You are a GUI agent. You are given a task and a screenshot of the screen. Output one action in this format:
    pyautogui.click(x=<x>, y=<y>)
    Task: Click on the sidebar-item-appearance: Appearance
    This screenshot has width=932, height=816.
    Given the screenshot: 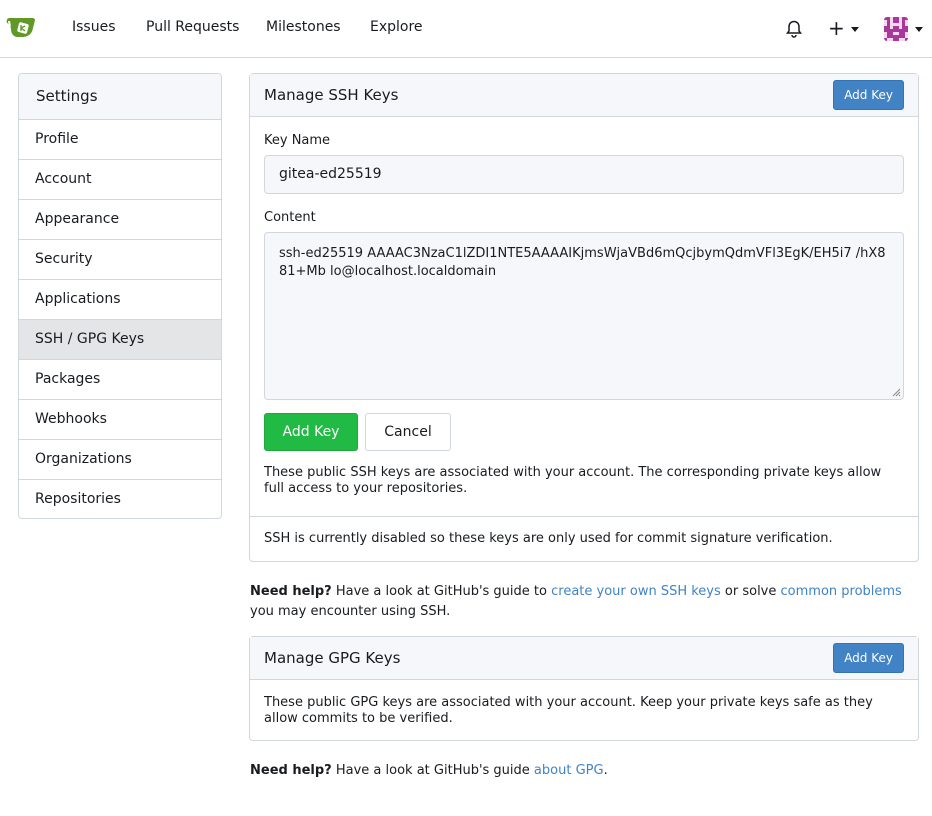 What is the action you would take?
    pyautogui.click(x=120, y=220)
    